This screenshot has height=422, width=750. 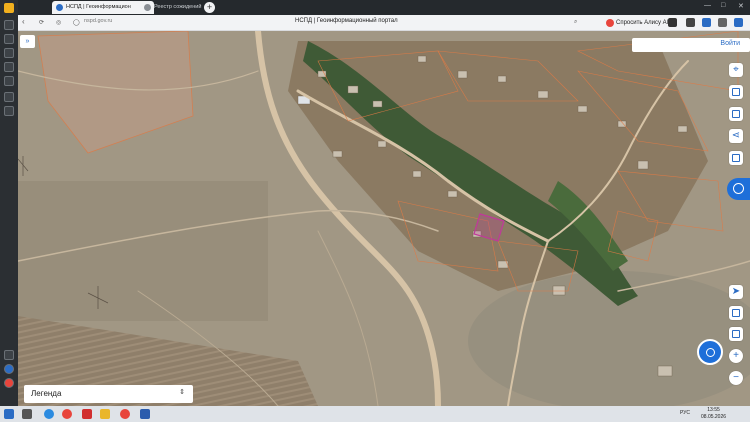 What do you see at coordinates (9, 39) in the screenshot?
I see `history-icon` at bounding box center [9, 39].